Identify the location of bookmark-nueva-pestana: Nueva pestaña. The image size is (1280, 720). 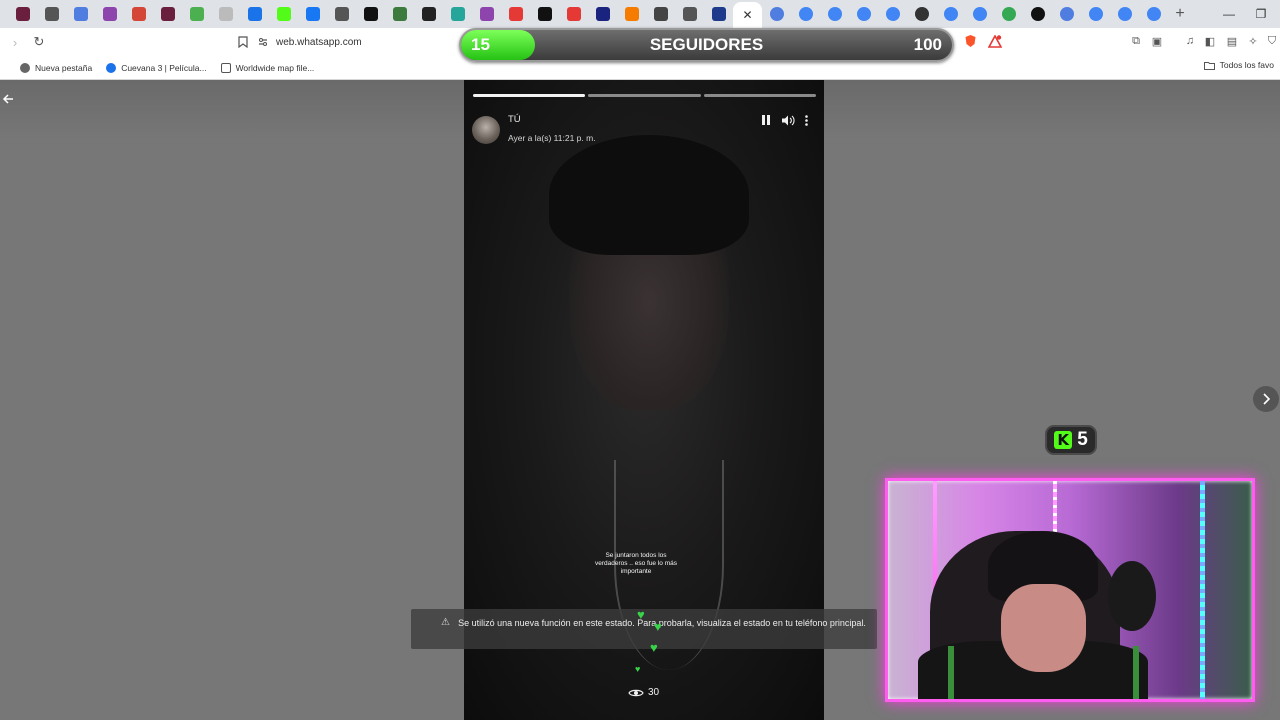
(56, 67).